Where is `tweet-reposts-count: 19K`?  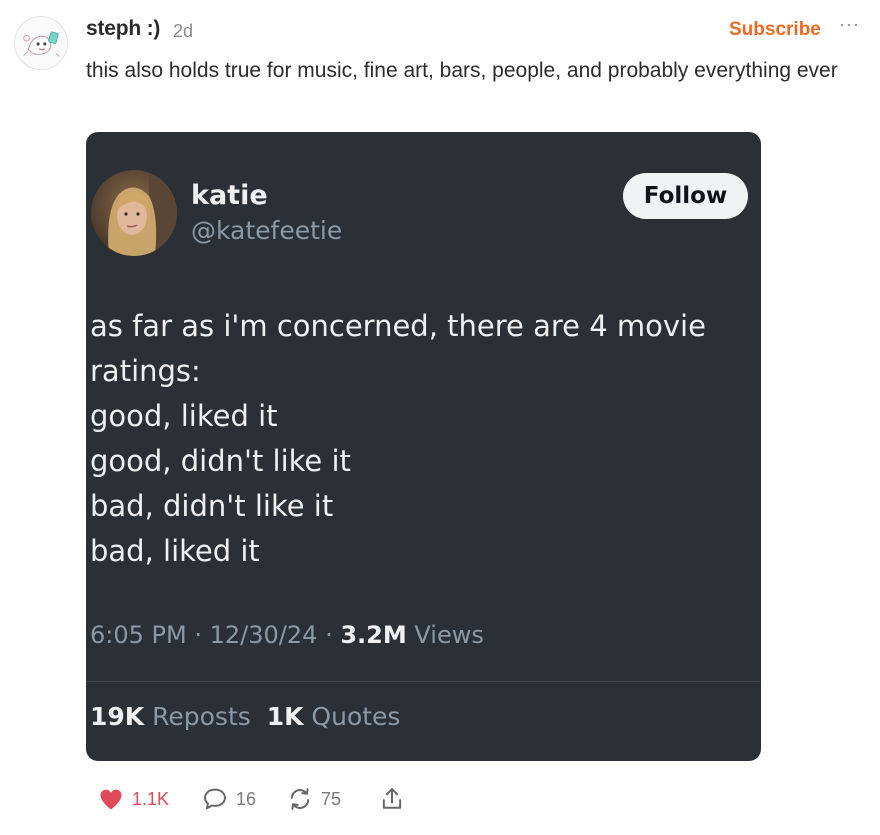 tweet-reposts-count: 19K is located at coordinates (117, 716).